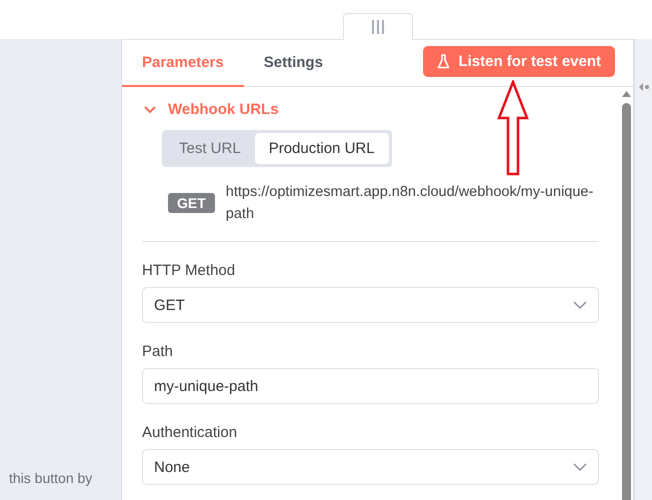 The width and height of the screenshot is (652, 500). I want to click on scroll-up-icon, so click(626, 94).